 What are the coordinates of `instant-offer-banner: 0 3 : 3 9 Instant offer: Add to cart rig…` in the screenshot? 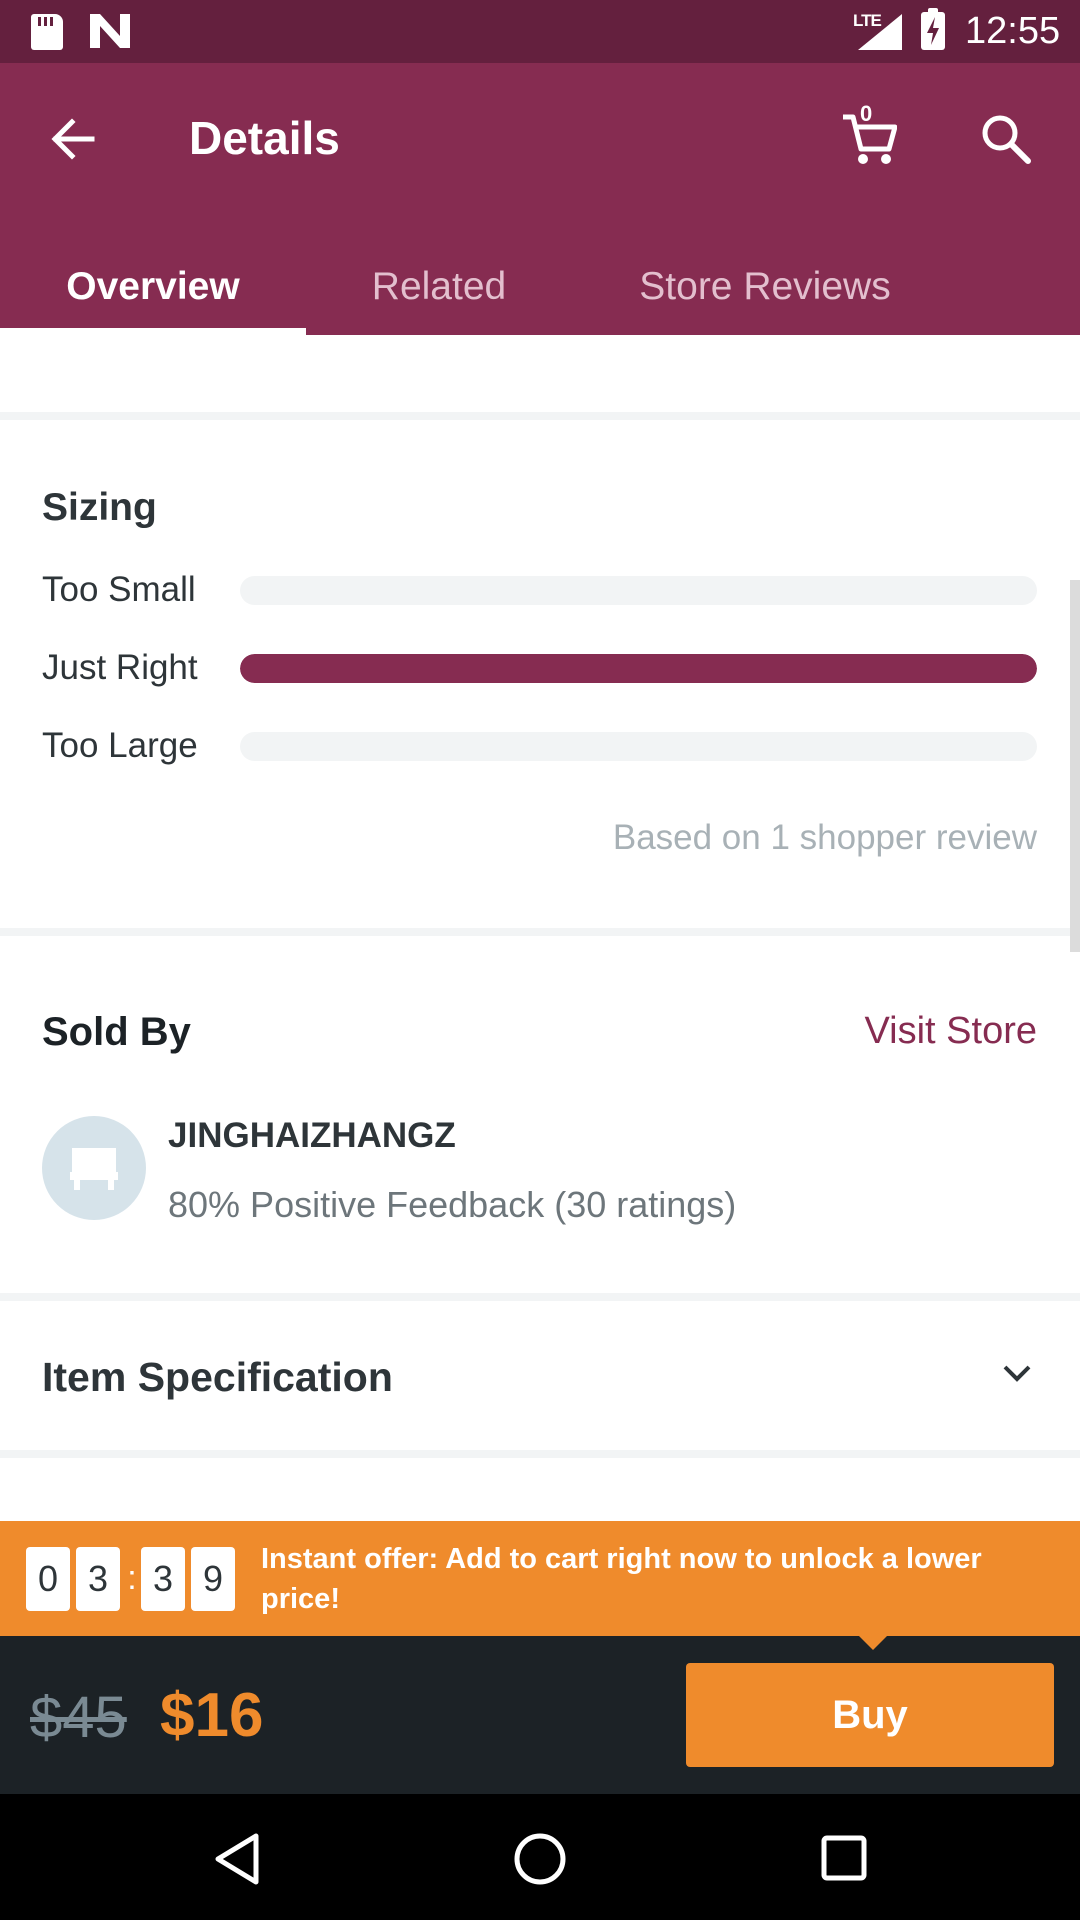 It's located at (540, 1578).